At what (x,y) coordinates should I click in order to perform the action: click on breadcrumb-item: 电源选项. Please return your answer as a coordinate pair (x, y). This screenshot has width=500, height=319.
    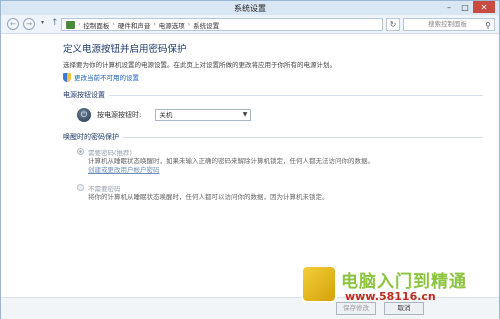
    Looking at the image, I should click on (172, 25).